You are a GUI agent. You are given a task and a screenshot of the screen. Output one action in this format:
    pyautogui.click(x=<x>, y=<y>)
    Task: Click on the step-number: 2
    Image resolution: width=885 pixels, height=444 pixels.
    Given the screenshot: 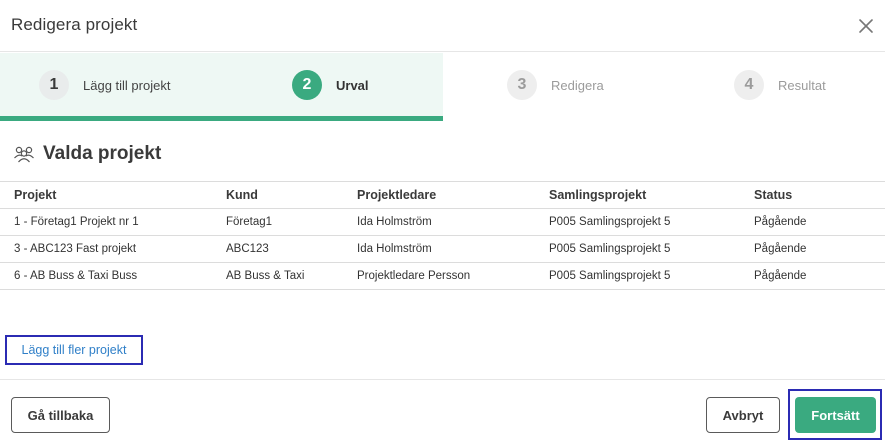 What is the action you would take?
    pyautogui.click(x=307, y=85)
    